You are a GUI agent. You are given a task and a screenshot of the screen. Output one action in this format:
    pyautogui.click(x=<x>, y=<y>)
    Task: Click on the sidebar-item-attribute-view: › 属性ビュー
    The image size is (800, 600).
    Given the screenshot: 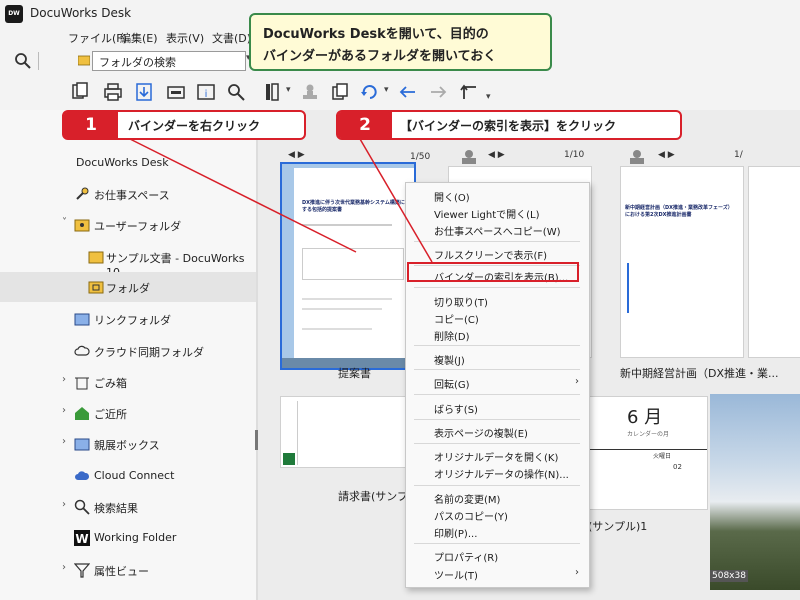 What is the action you would take?
    pyautogui.click(x=128, y=570)
    